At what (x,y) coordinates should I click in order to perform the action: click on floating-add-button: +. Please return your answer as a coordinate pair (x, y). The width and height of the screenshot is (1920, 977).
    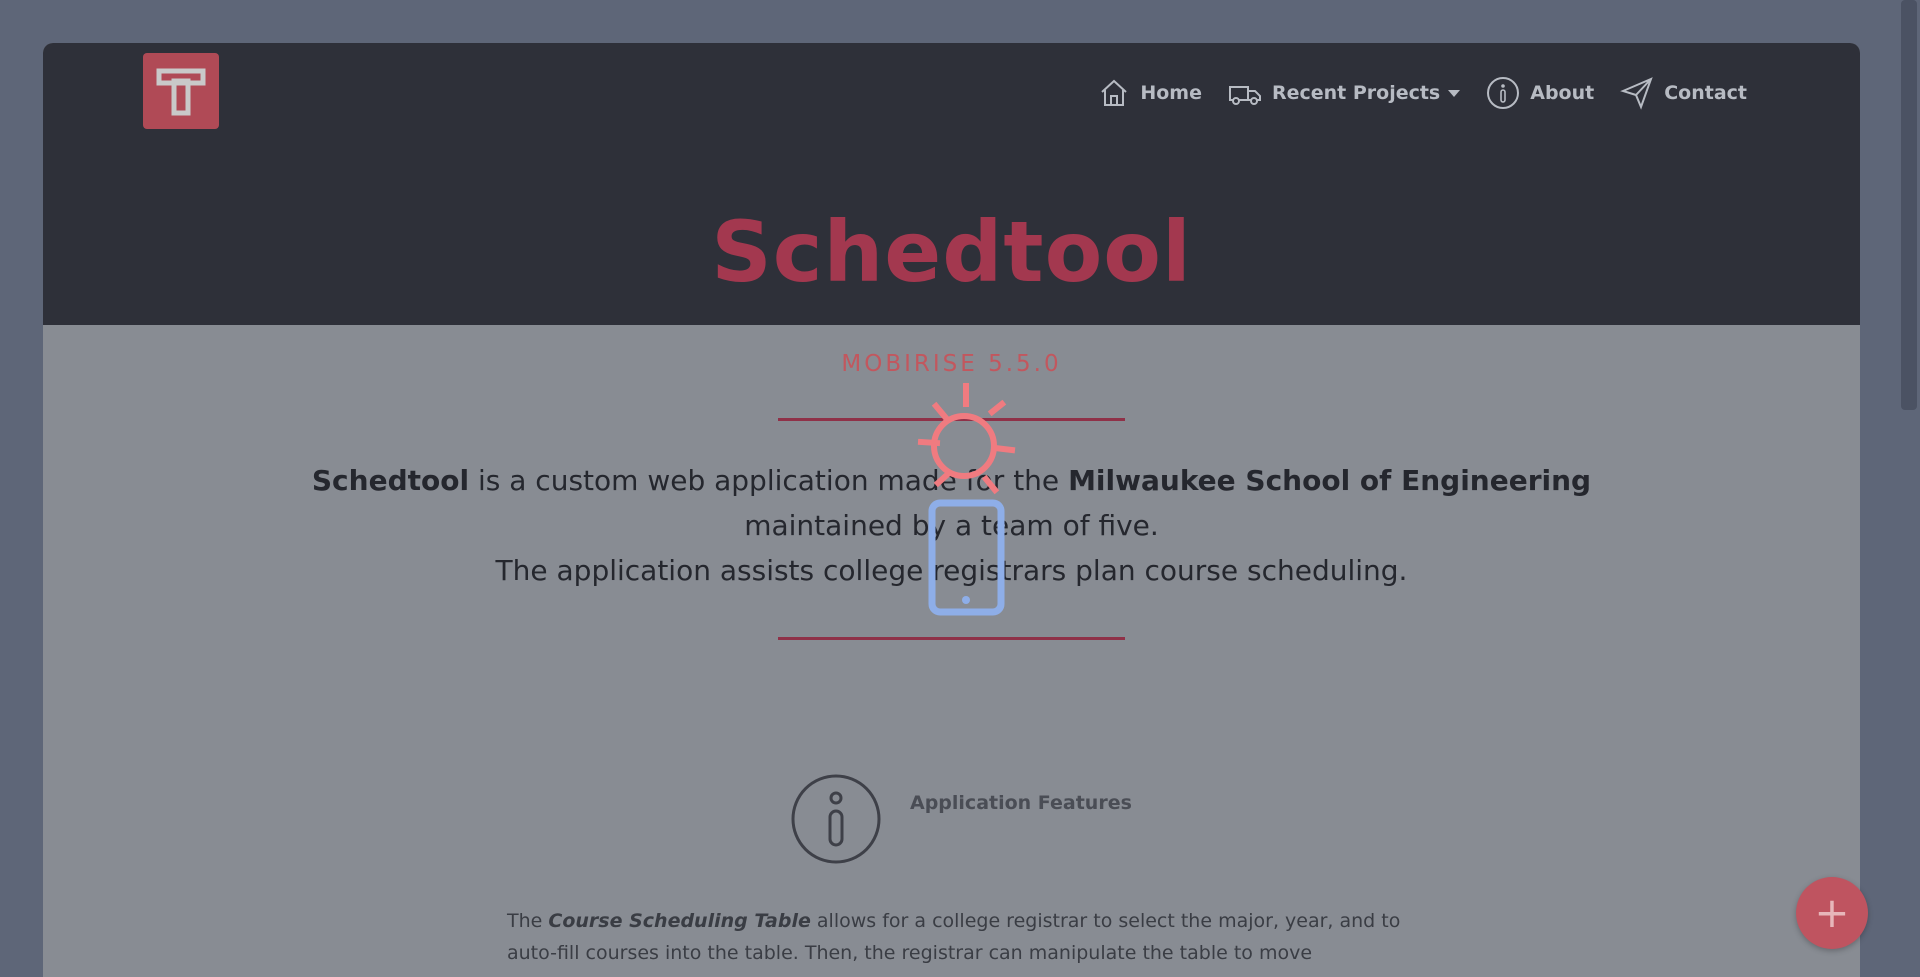
    Looking at the image, I should click on (1832, 913).